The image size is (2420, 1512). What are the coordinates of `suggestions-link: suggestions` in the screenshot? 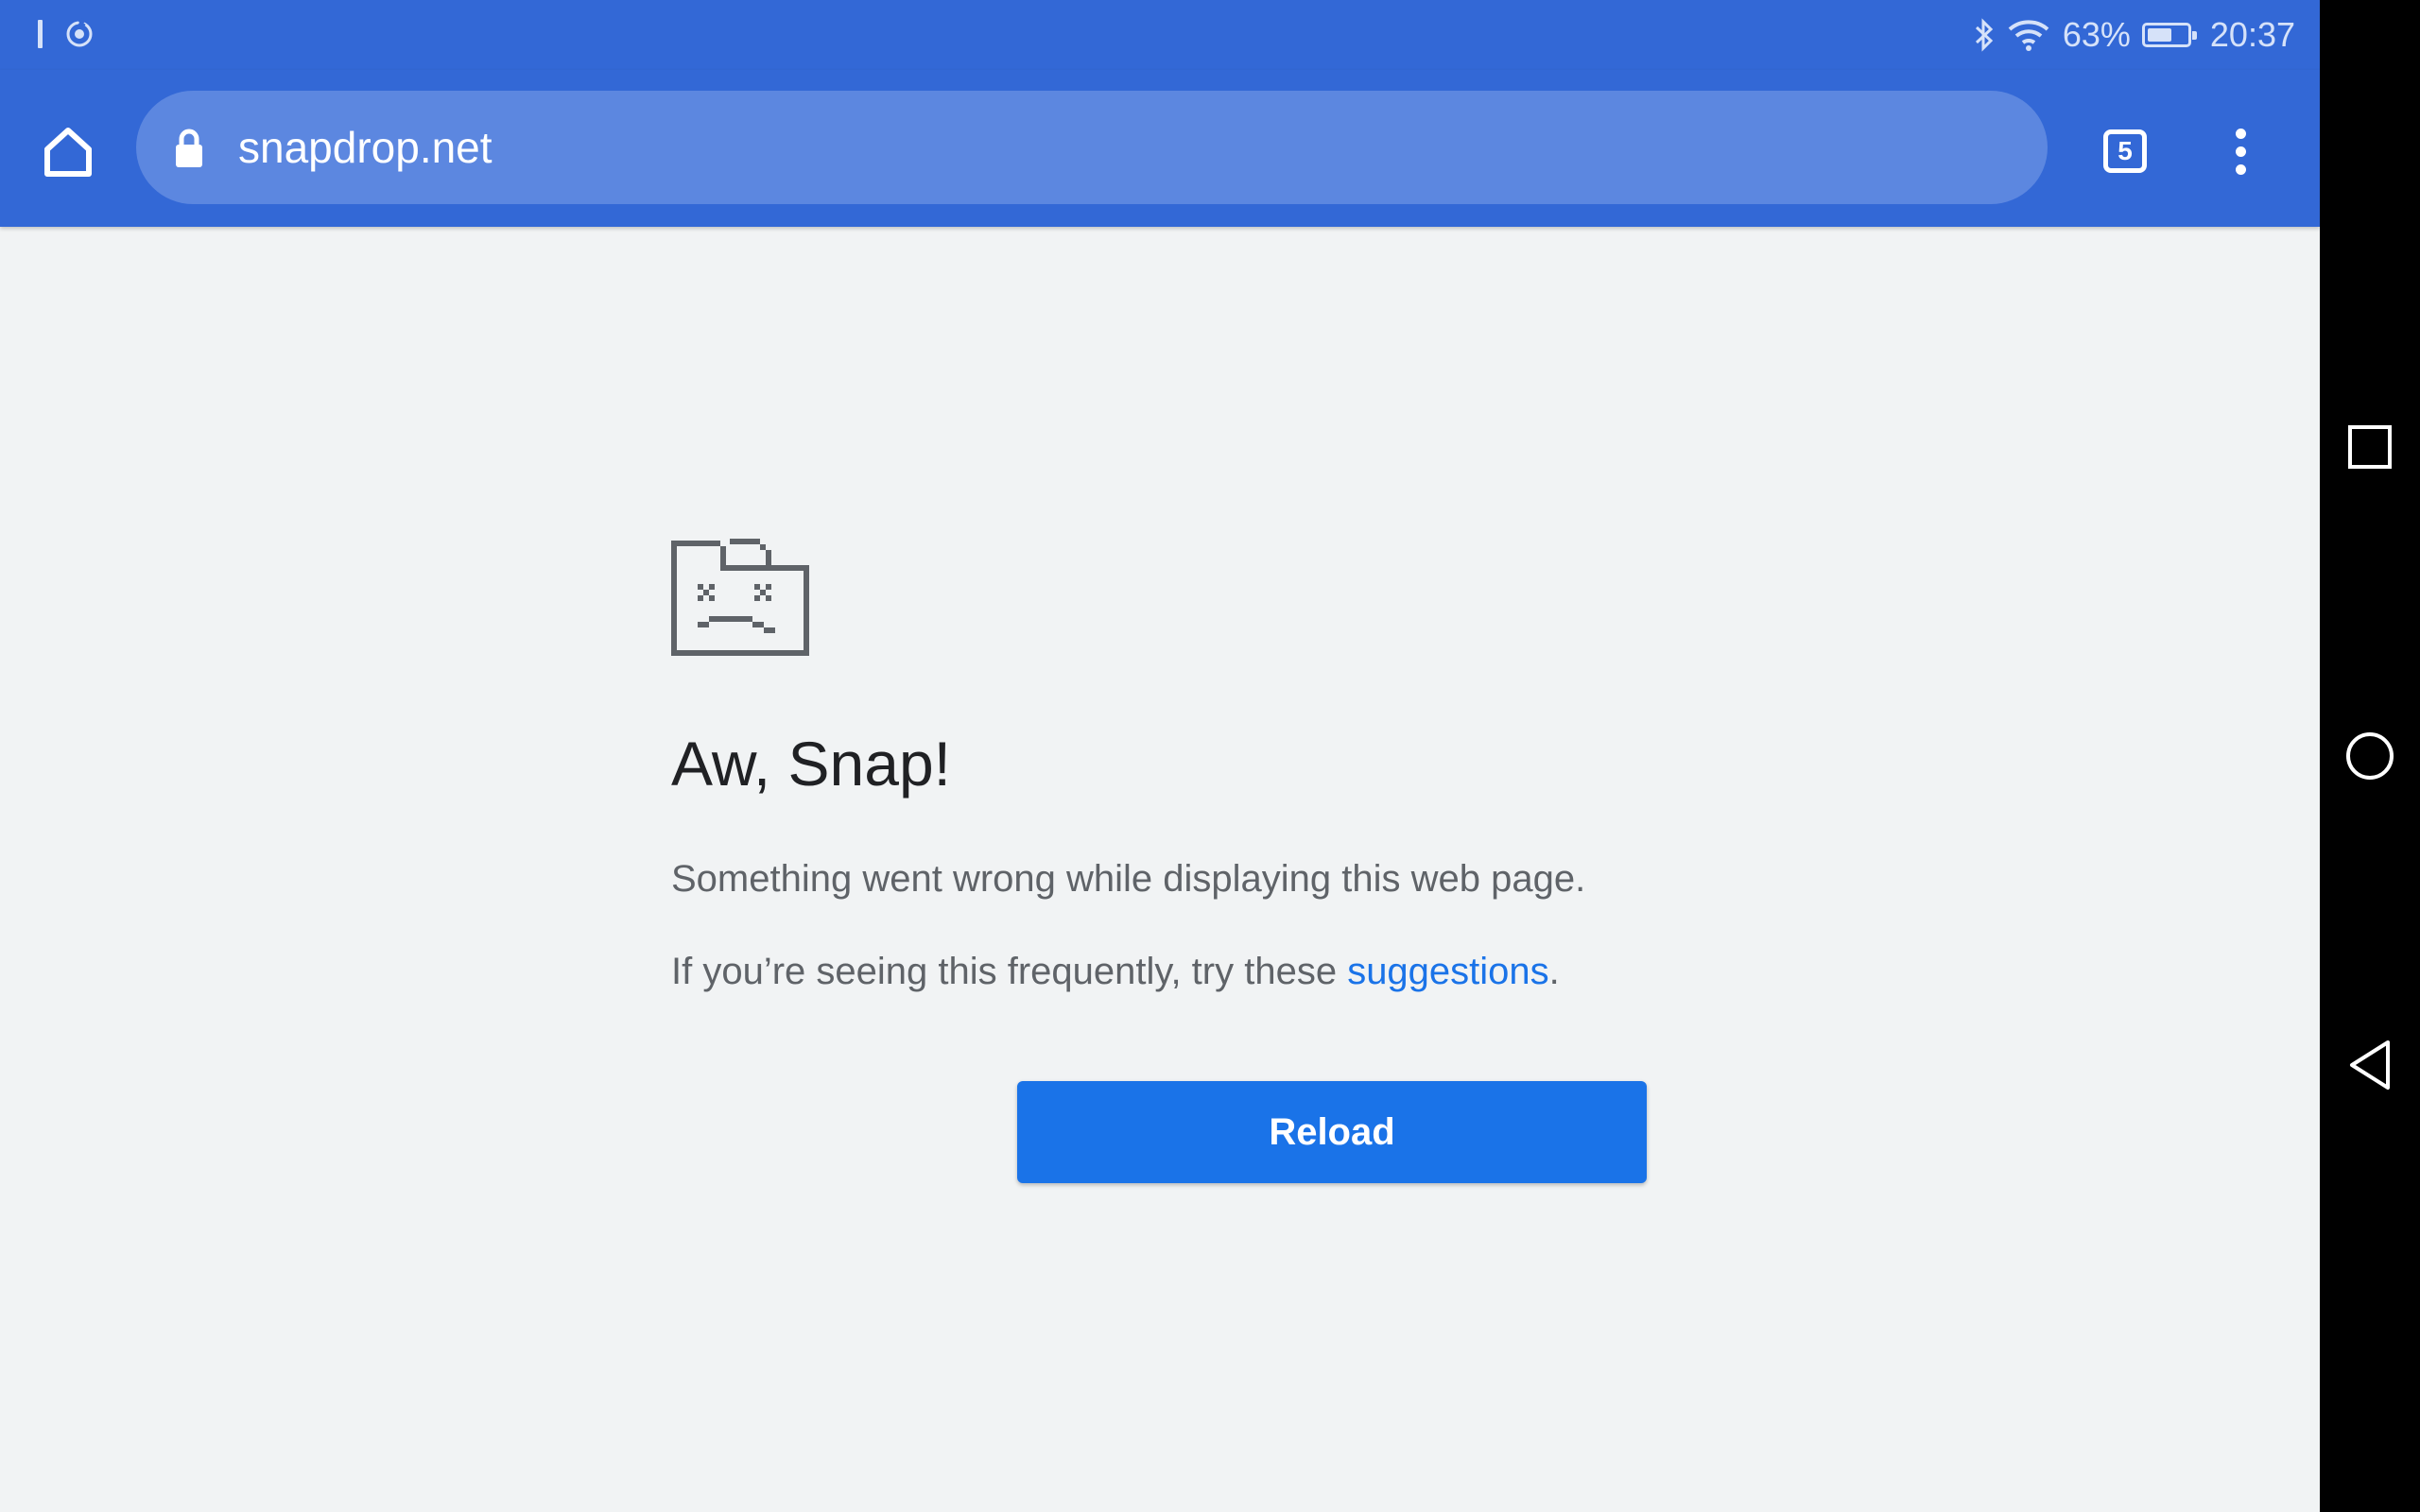 It's located at (1447, 971).